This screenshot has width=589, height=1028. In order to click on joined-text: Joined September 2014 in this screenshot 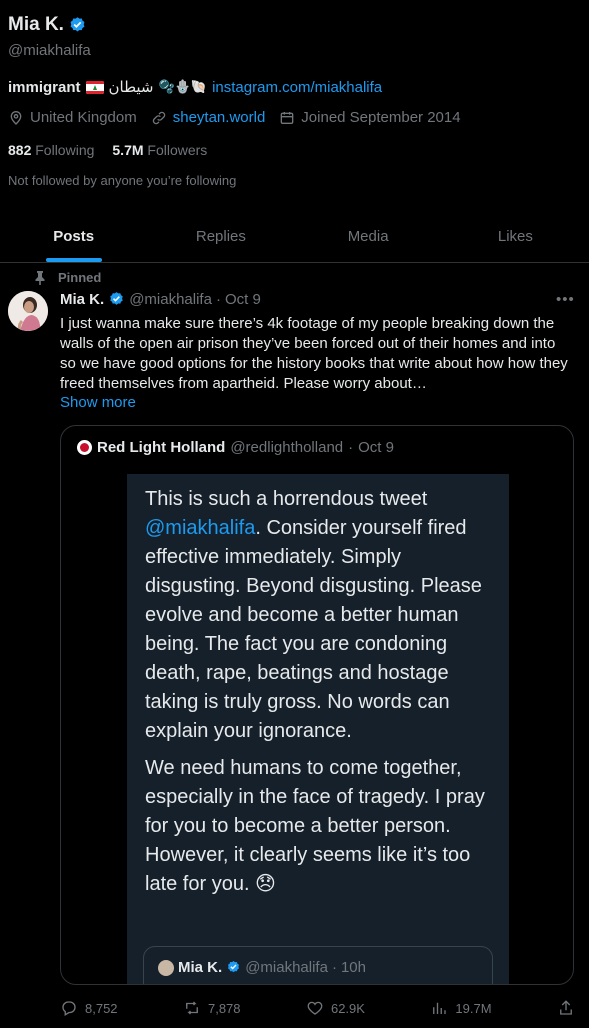, I will do `click(381, 117)`.